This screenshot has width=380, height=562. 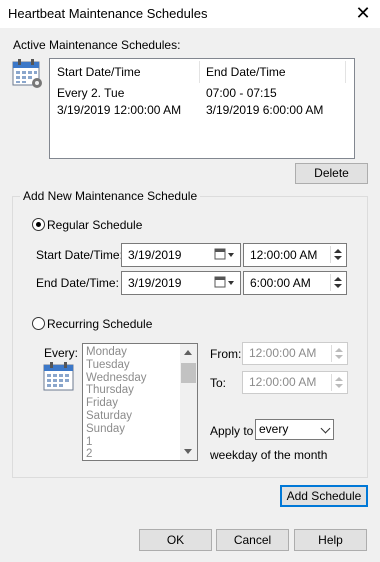 I want to click on end-date-picker: 3/19/2019, so click(x=181, y=283).